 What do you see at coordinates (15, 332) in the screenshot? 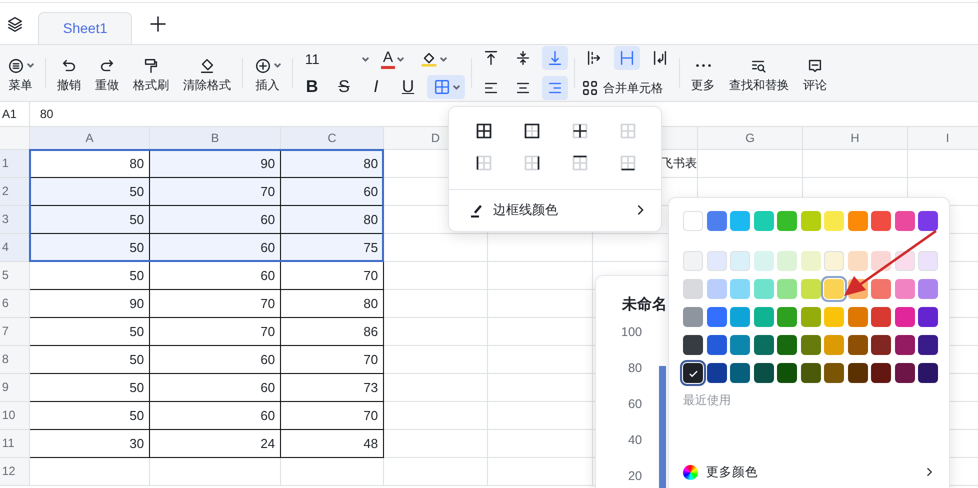
I see `row-header: 7` at bounding box center [15, 332].